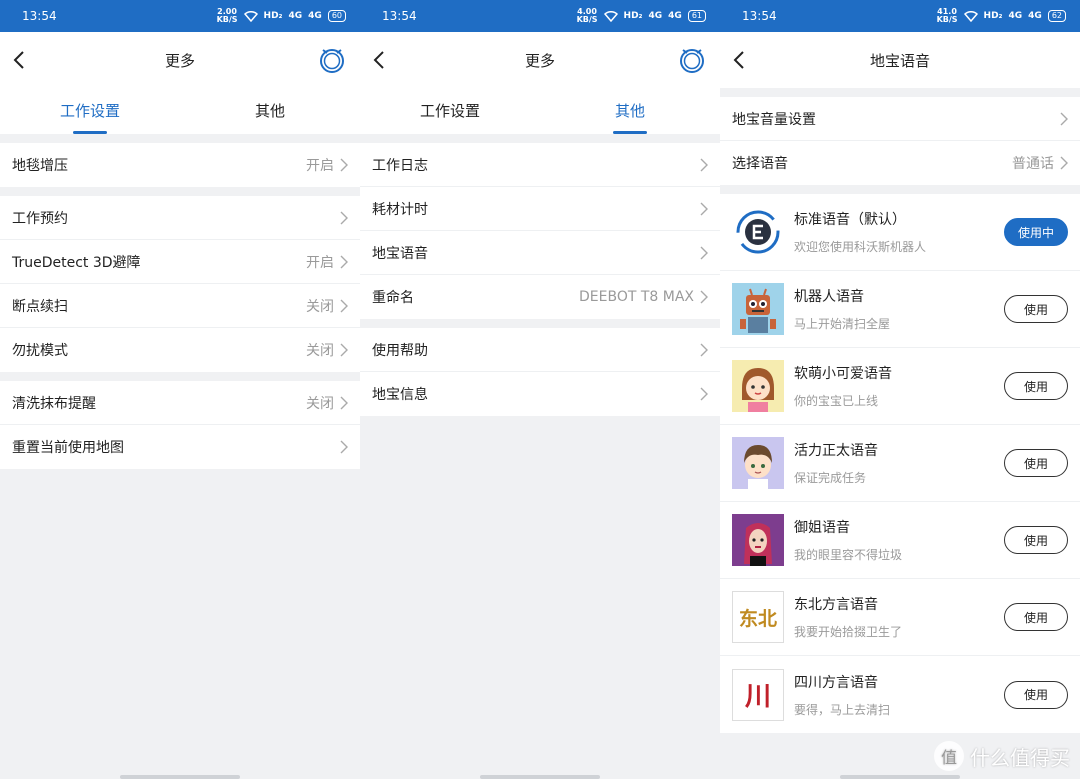 The height and width of the screenshot is (779, 1080). What do you see at coordinates (540, 165) in the screenshot?
I see `setting-work-log: 工作日志` at bounding box center [540, 165].